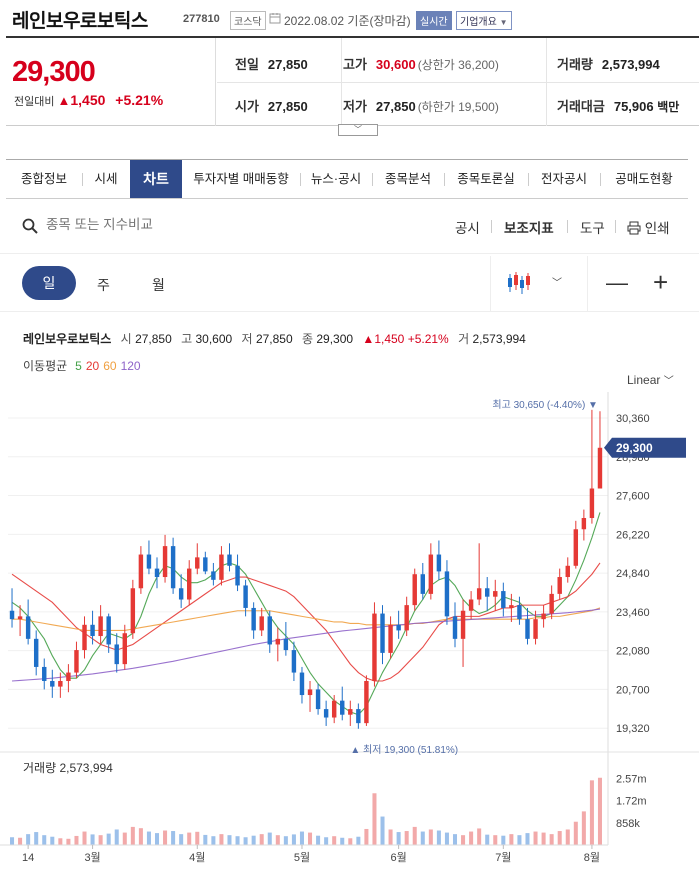 This screenshot has width=699, height=870. What do you see at coordinates (628, 824) in the screenshot?
I see `volume-tick-label: 858k` at bounding box center [628, 824].